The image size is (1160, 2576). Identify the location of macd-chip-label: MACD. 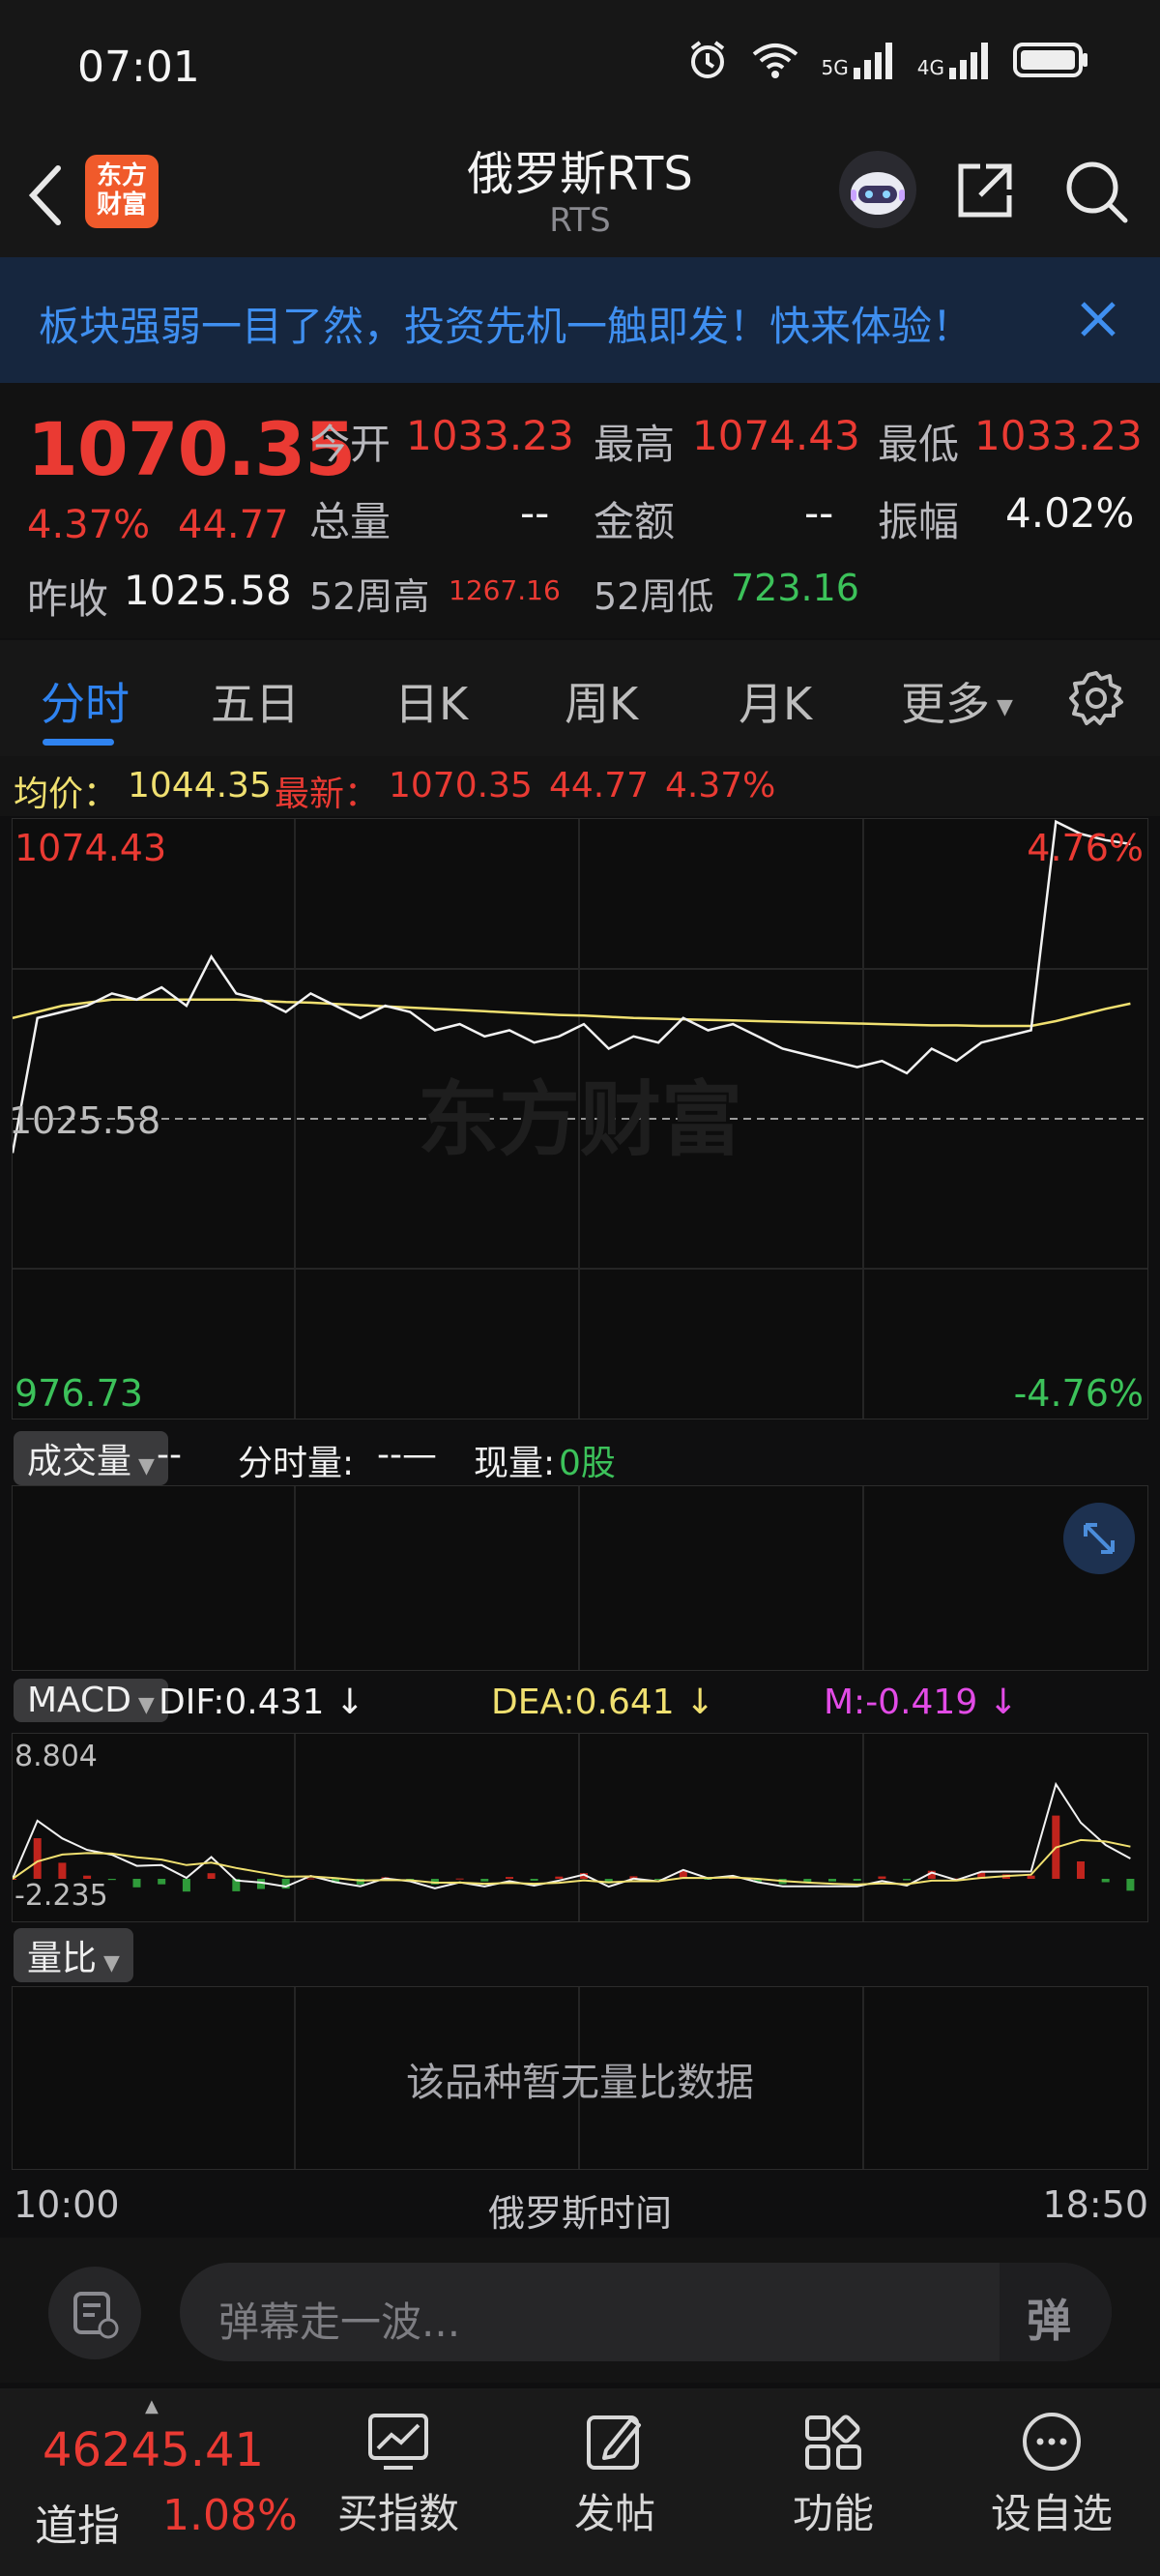
(79, 1700).